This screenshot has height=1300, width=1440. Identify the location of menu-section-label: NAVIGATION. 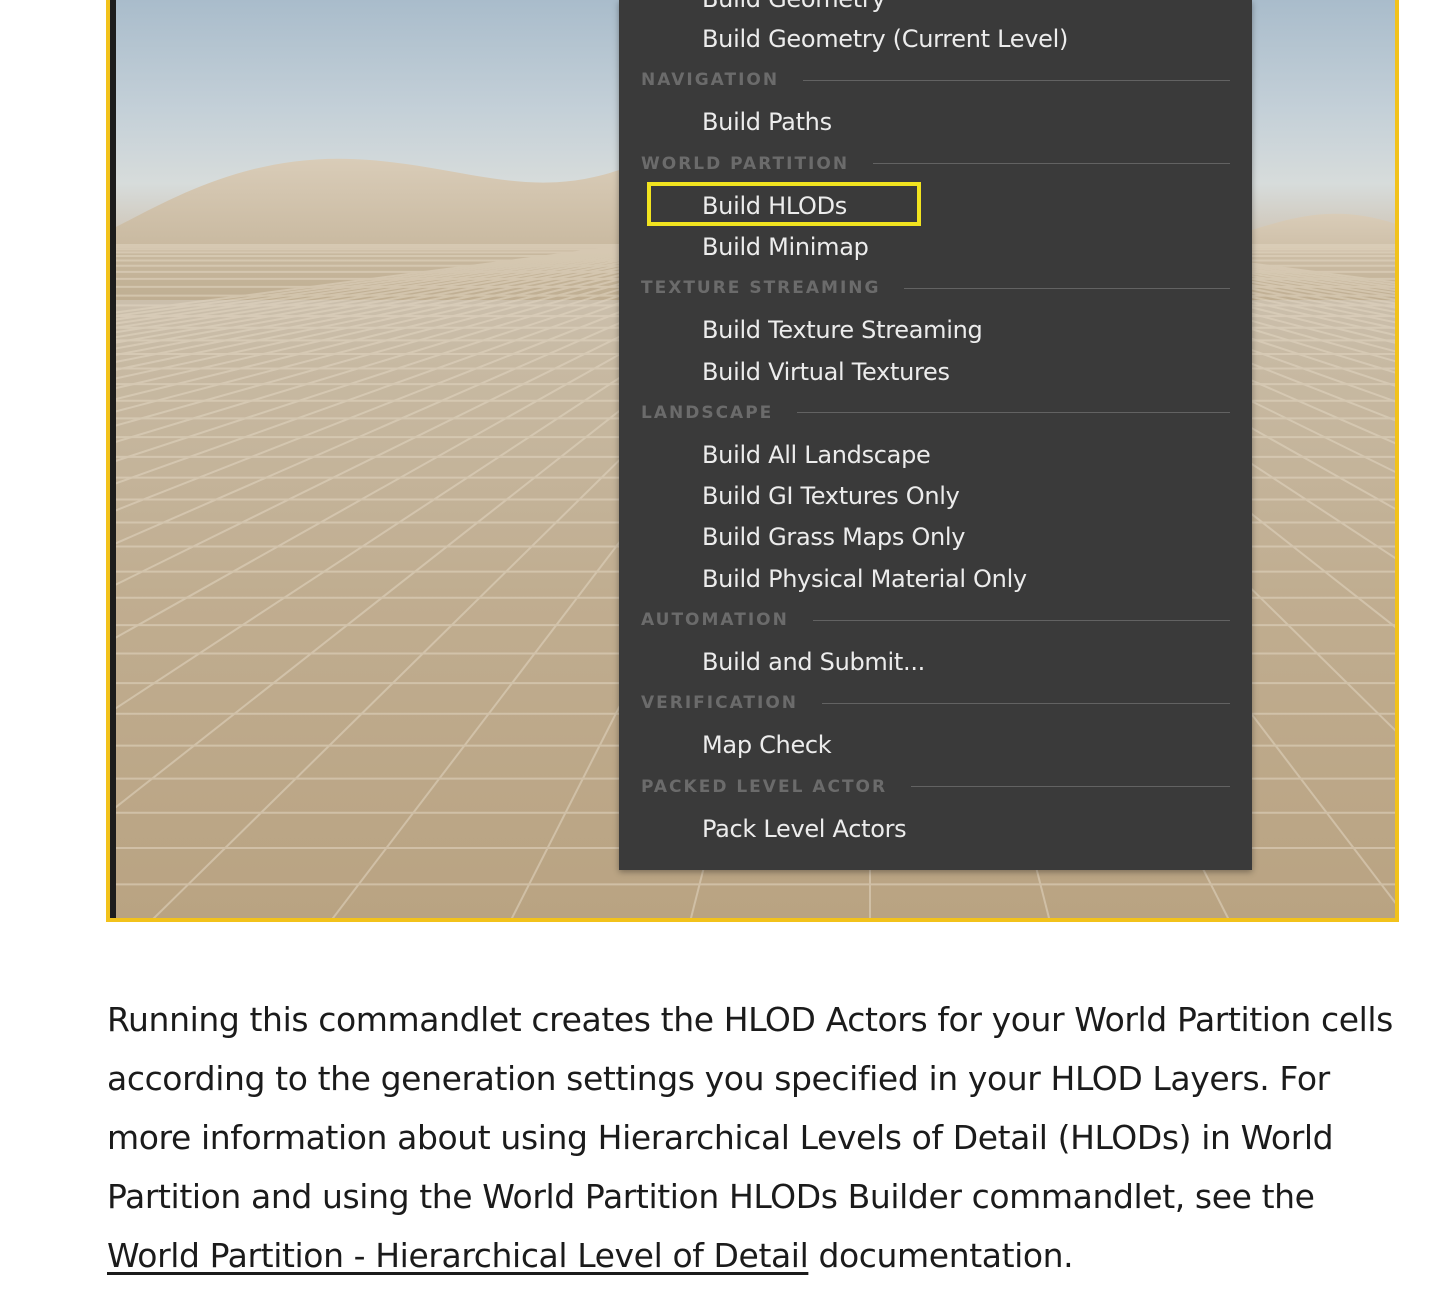
(710, 80).